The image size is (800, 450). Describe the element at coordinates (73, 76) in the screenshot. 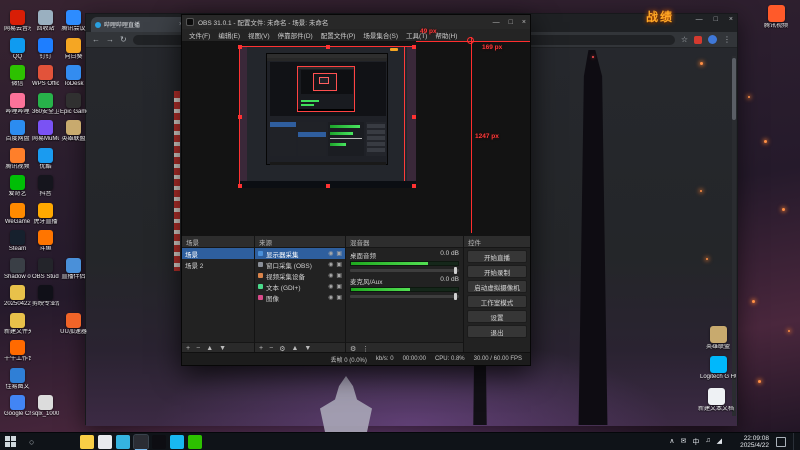

I see `desktop-icon: ToDesk` at that location.